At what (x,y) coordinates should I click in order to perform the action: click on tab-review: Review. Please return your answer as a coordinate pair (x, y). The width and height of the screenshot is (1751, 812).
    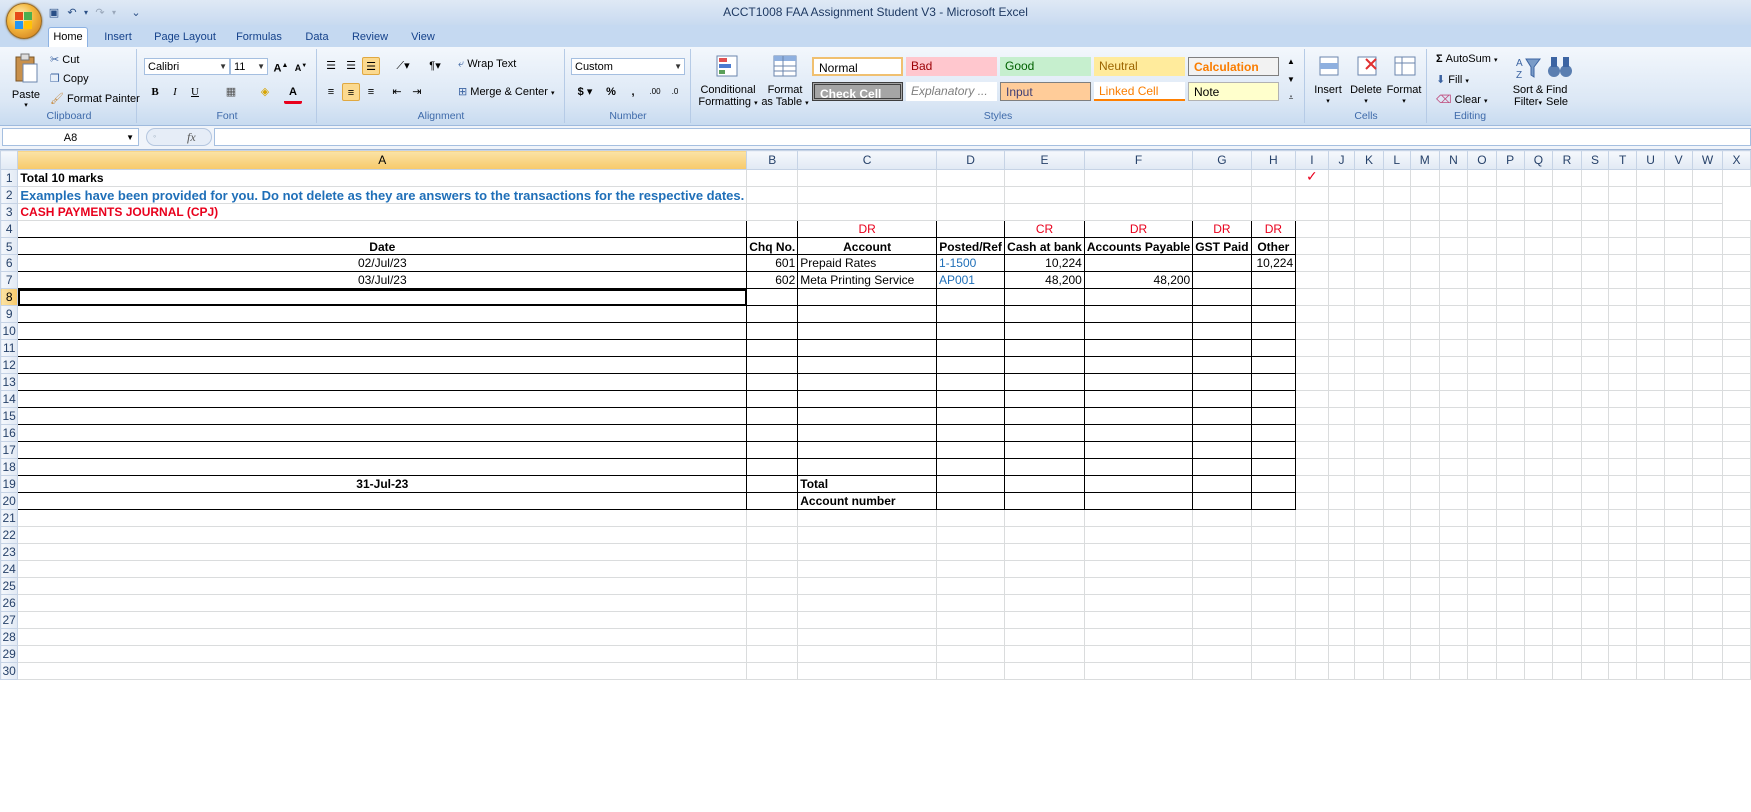
    Looking at the image, I should click on (370, 37).